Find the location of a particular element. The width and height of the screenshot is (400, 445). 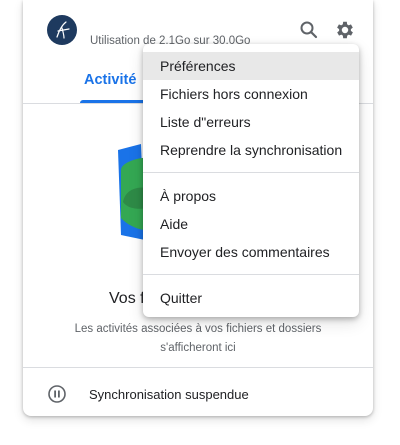

gear-icon is located at coordinates (345, 30).